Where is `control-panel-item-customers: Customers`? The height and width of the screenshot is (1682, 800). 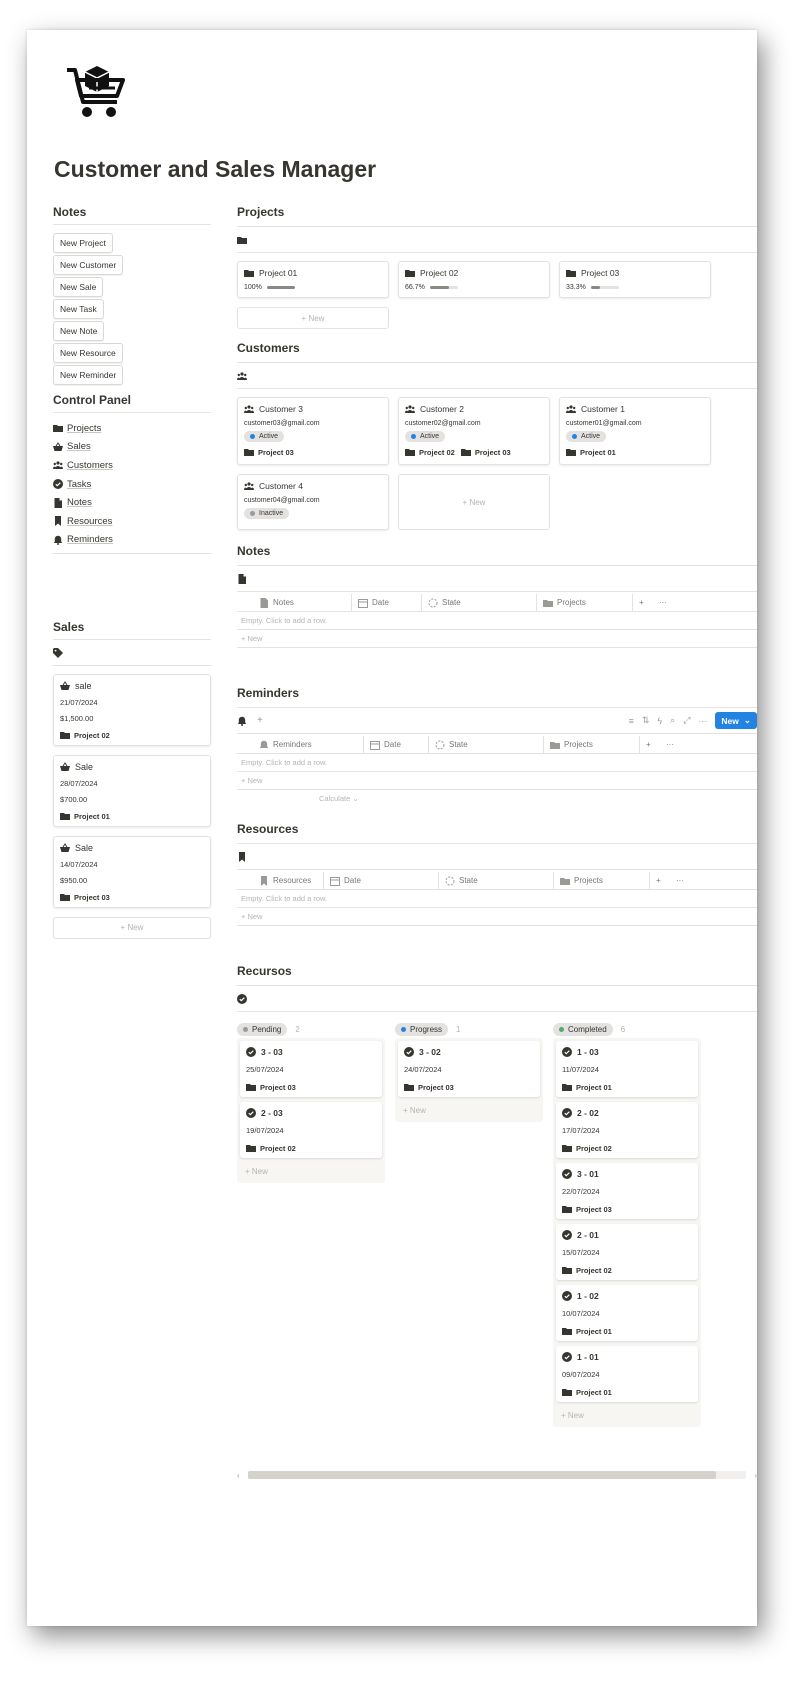
control-panel-item-customers: Customers is located at coordinates (132, 465).